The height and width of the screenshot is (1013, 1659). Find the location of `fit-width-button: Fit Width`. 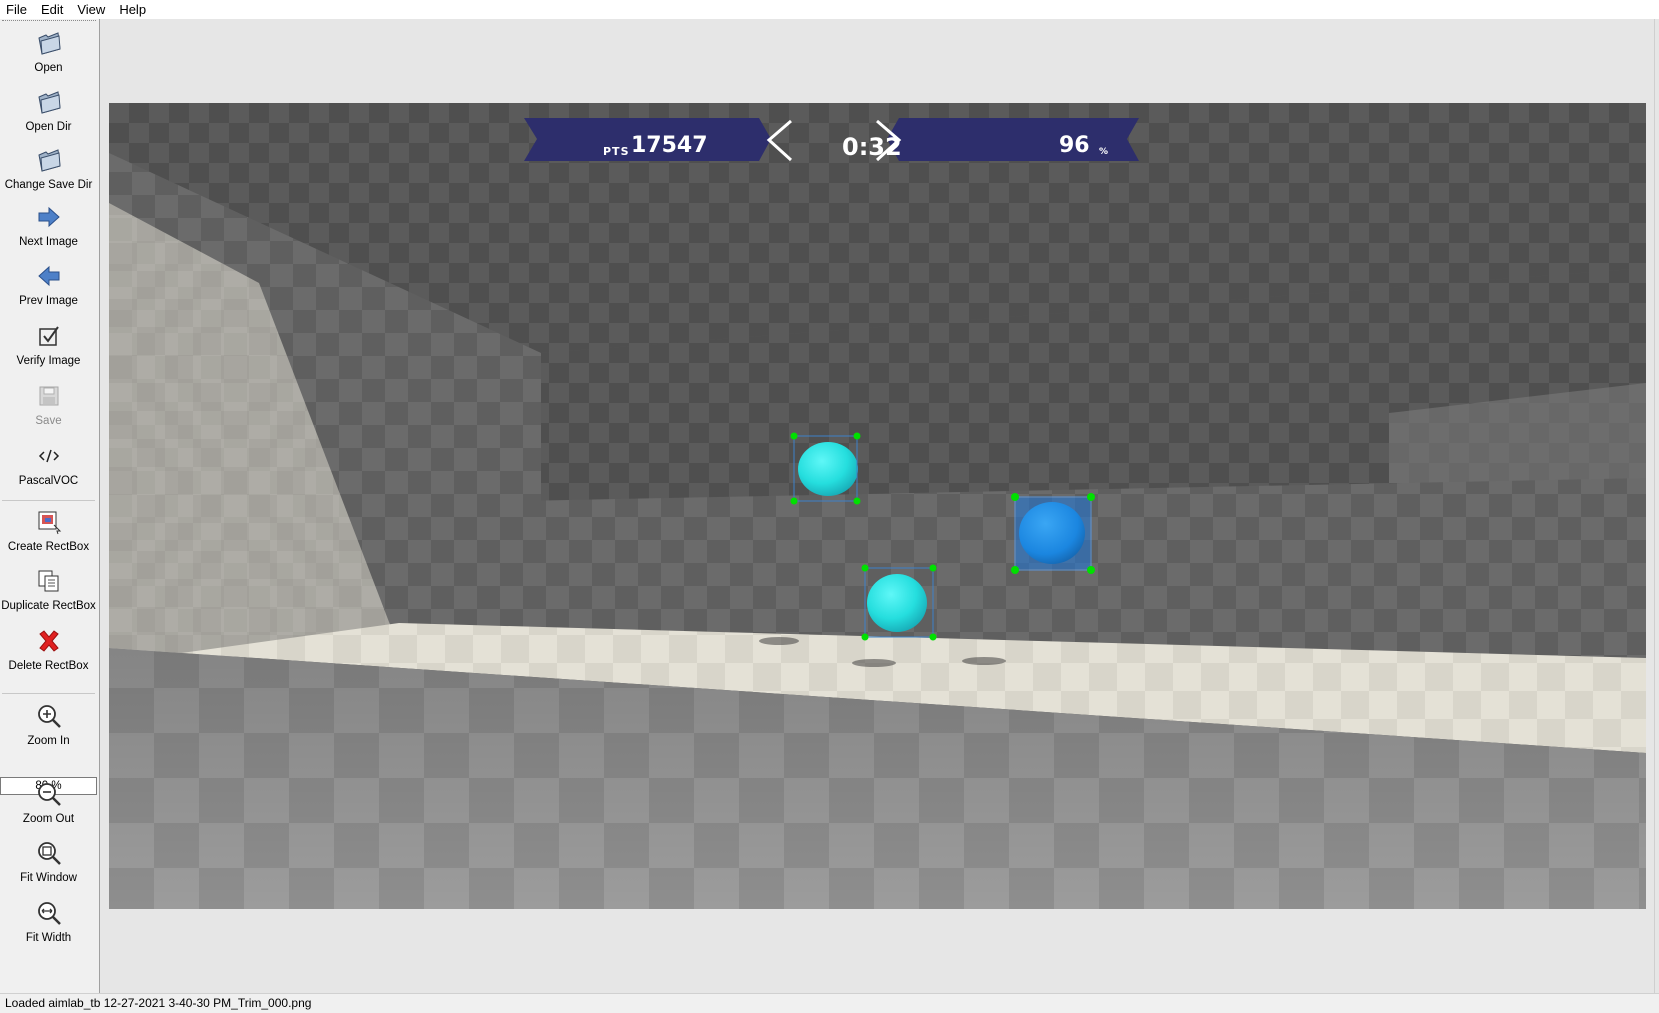

fit-width-button: Fit Width is located at coordinates (48, 921).